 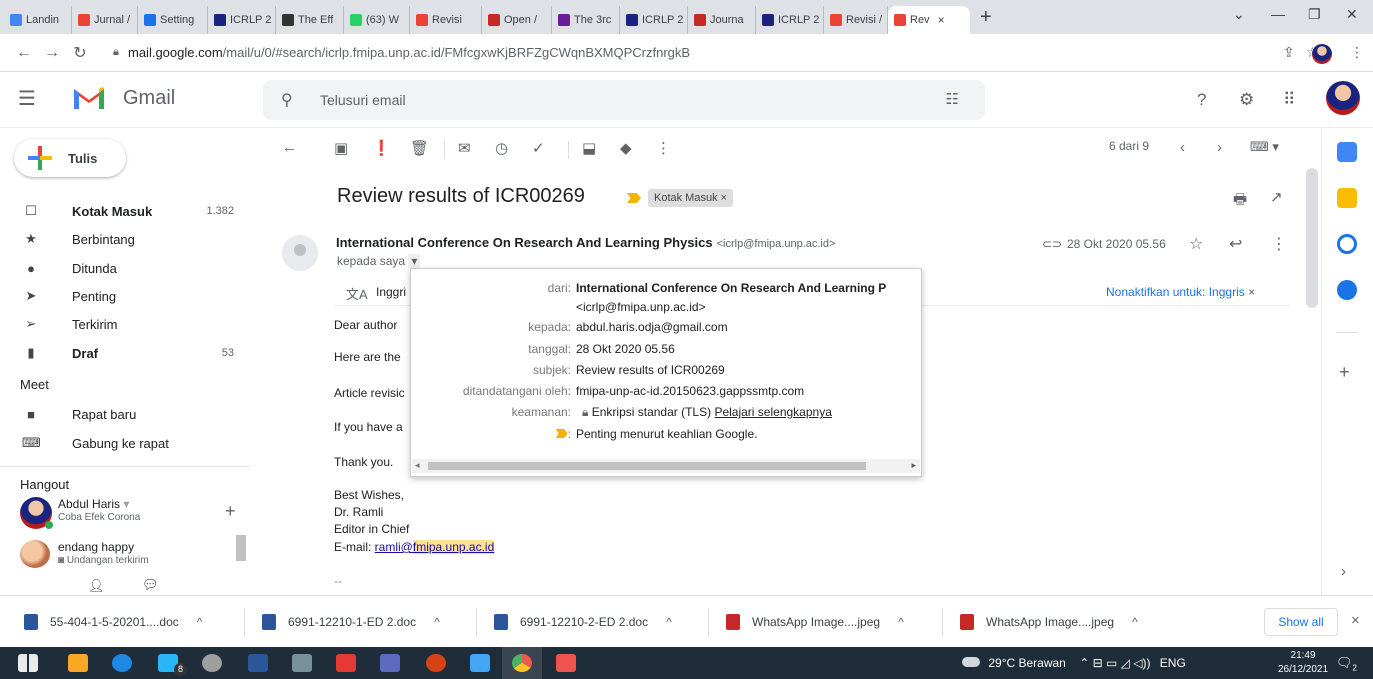 I want to click on newer-icon: ‹, so click(x=1182, y=147).